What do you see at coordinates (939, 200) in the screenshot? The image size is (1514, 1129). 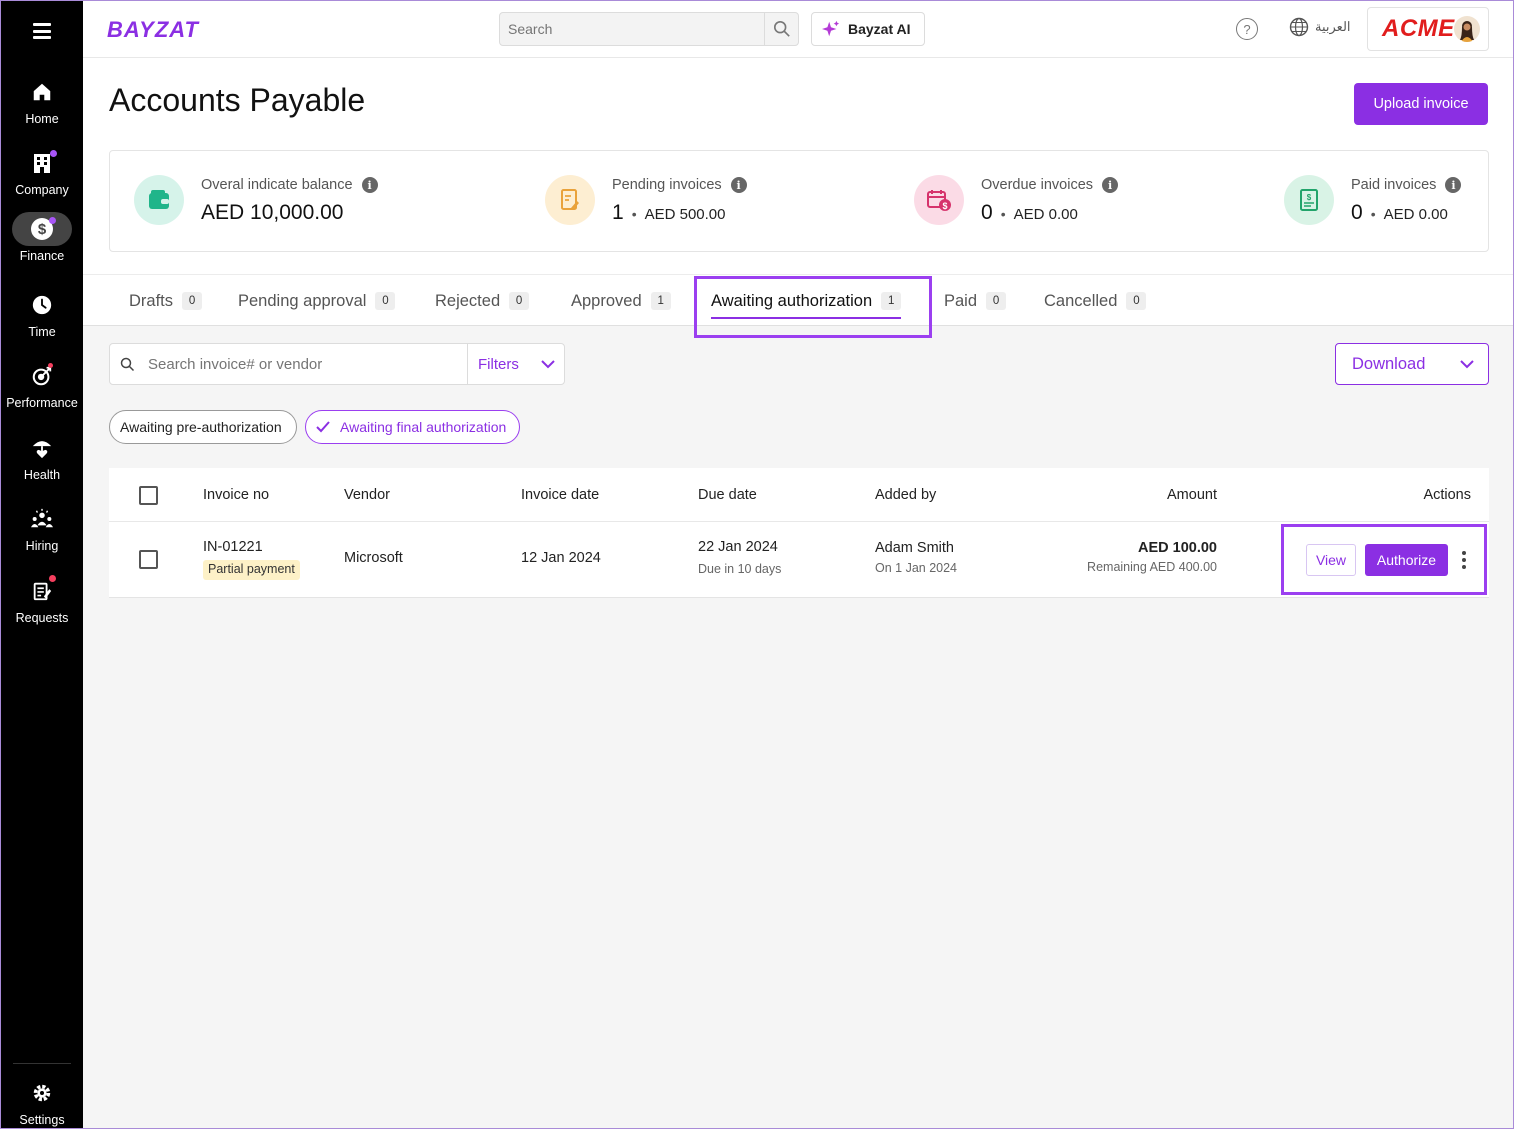 I see `overdue-calendar-icon: $` at bounding box center [939, 200].